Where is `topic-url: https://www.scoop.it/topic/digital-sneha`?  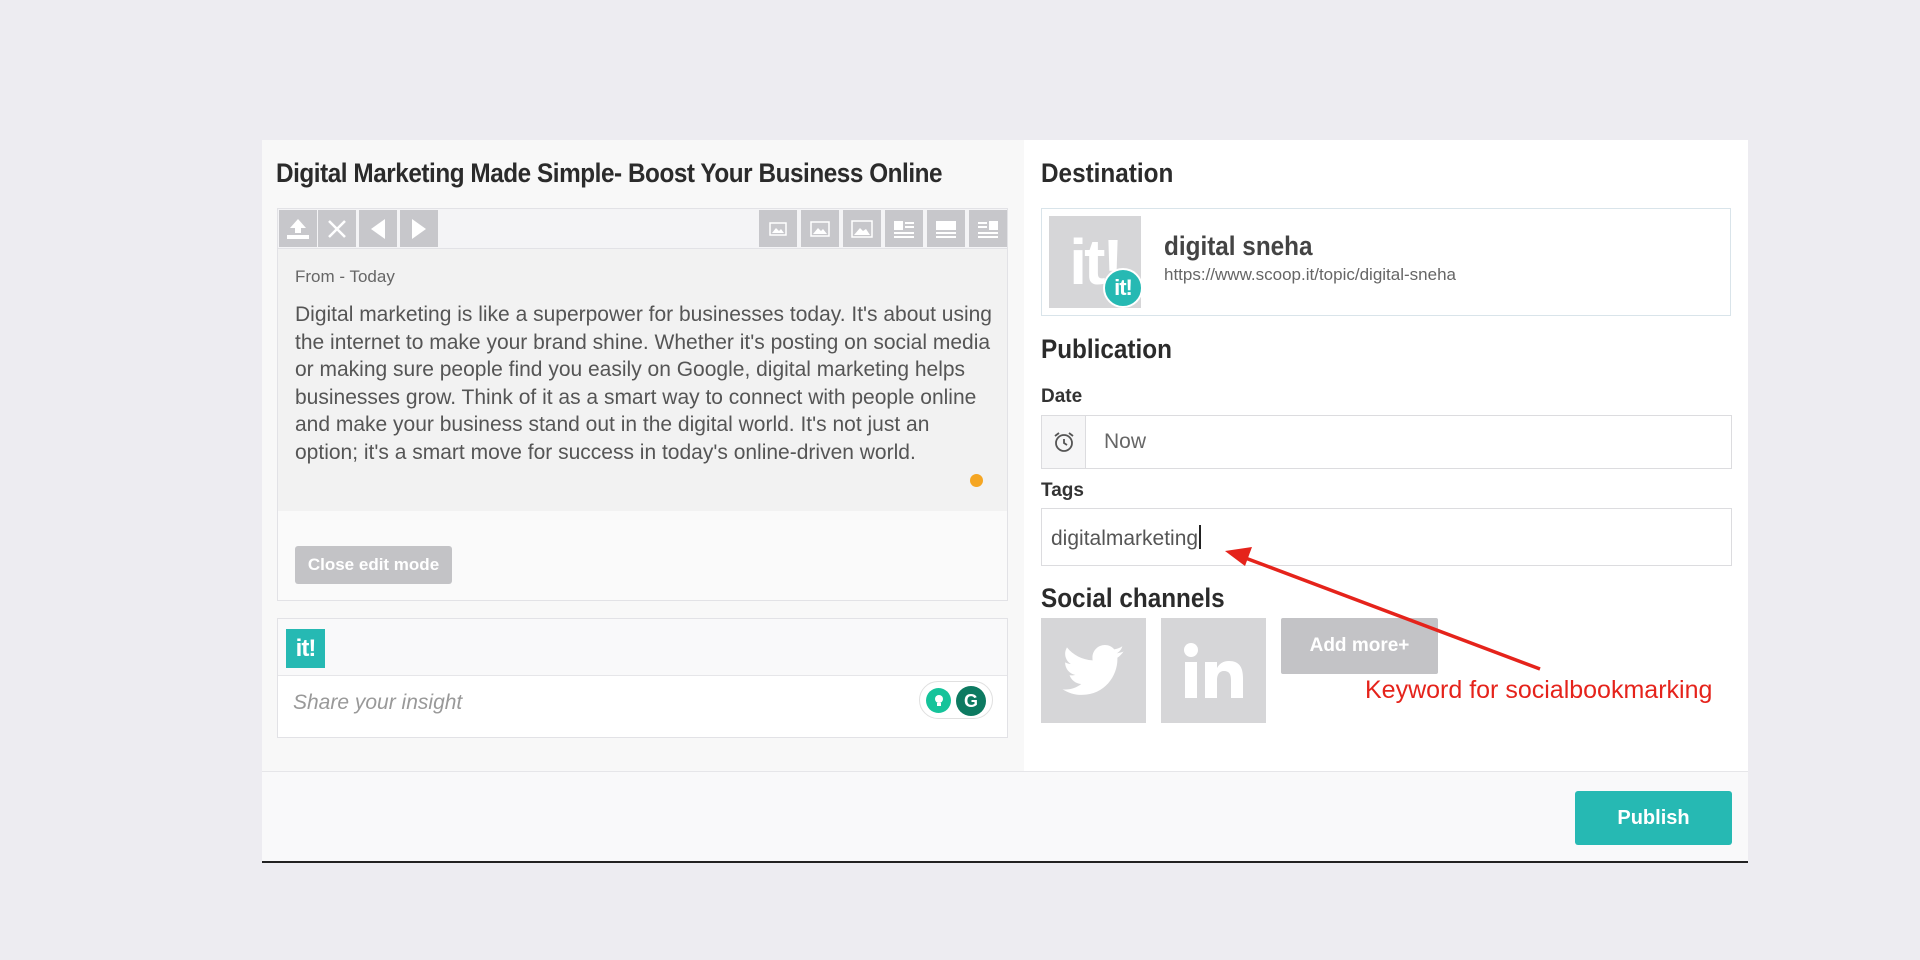
topic-url: https://www.scoop.it/topic/digital-sneha is located at coordinates (1310, 274).